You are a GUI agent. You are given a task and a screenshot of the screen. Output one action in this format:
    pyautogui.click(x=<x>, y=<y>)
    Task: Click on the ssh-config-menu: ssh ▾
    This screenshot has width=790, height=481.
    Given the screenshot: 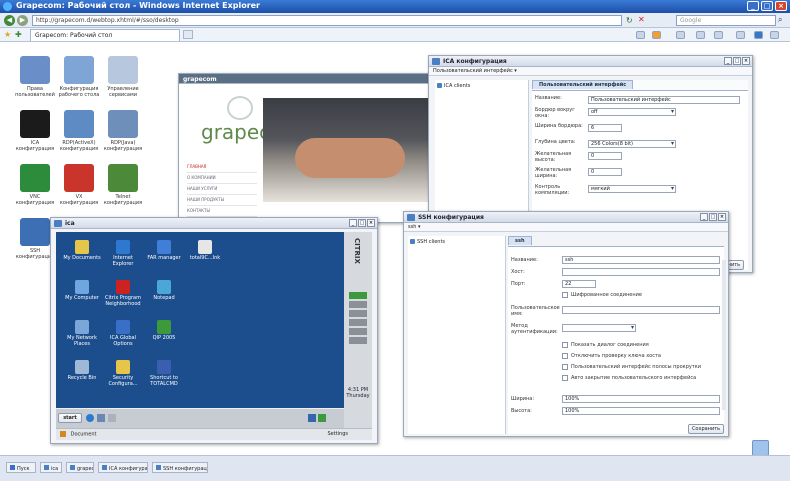 What is the action you would take?
    pyautogui.click(x=566, y=227)
    